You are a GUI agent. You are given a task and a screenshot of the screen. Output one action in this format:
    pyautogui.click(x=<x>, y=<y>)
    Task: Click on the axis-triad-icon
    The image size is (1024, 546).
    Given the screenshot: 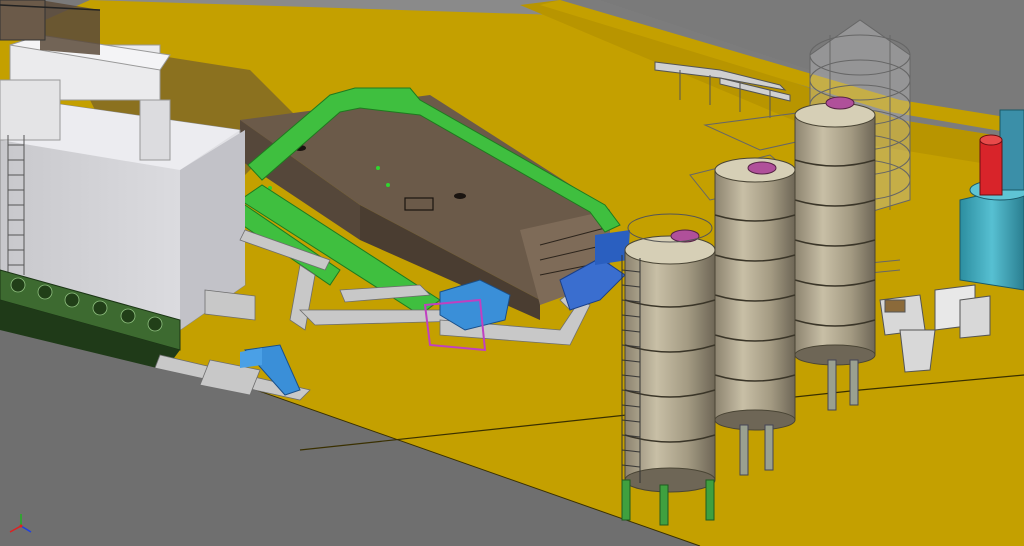 What is the action you would take?
    pyautogui.click(x=20, y=523)
    